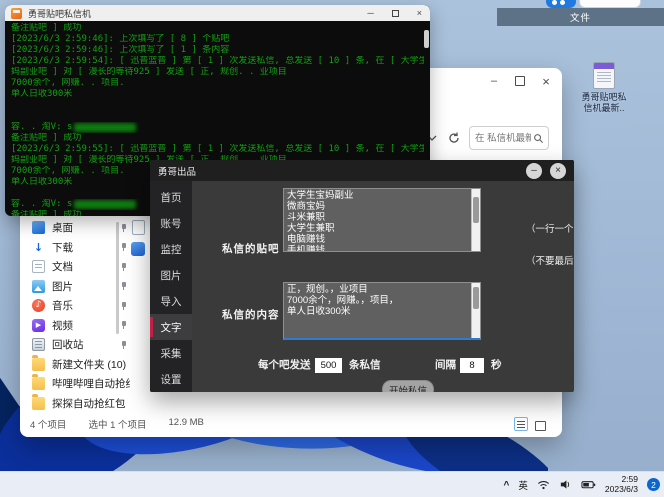 This screenshot has height=497, width=664. Describe the element at coordinates (580, 17) in the screenshot. I see `file-menu-button: 文件` at that location.